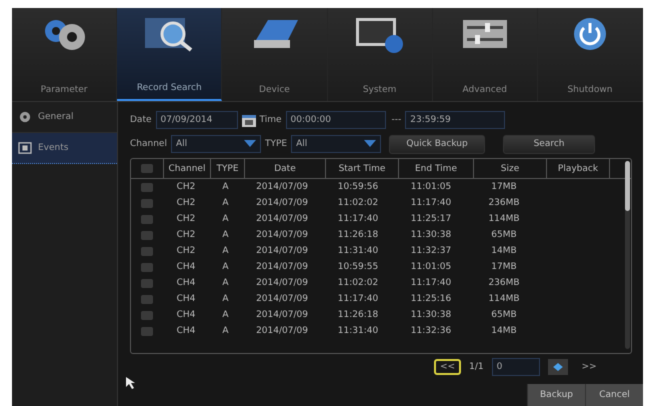  What do you see at coordinates (516, 367) in the screenshot?
I see `page-input: 0` at bounding box center [516, 367].